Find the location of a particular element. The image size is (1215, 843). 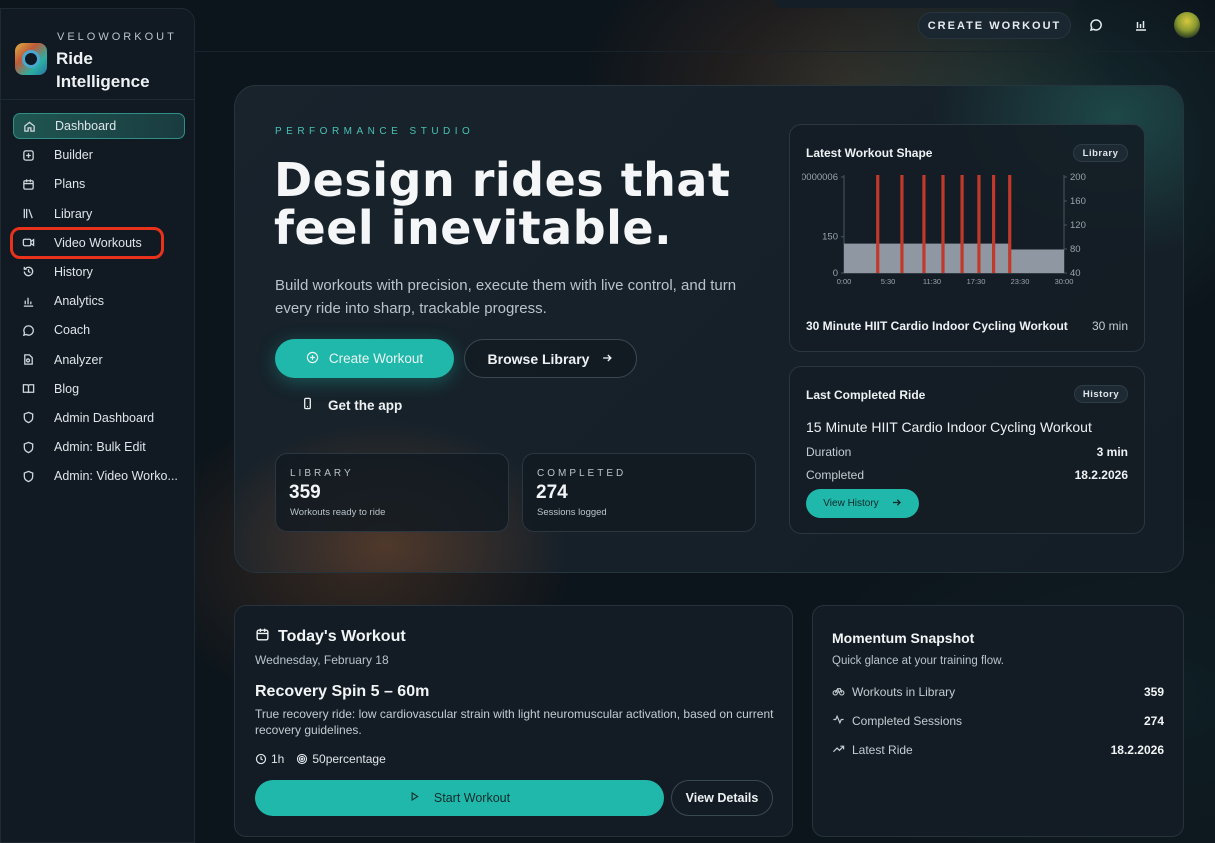

momentum-row-label: Workouts in Library is located at coordinates (904, 692).